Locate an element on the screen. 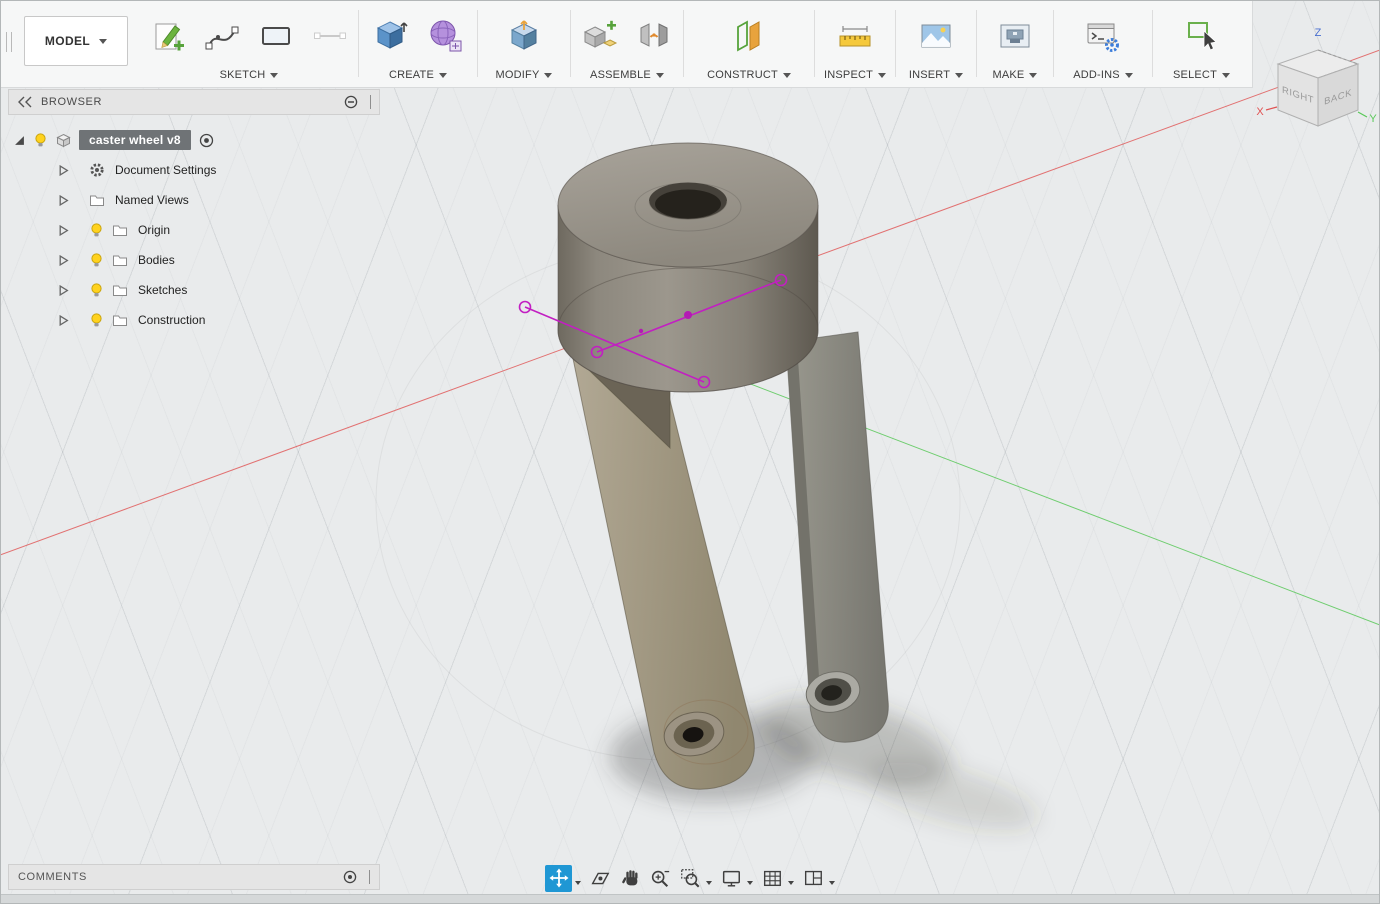  pan-hand-button is located at coordinates (629, 878).